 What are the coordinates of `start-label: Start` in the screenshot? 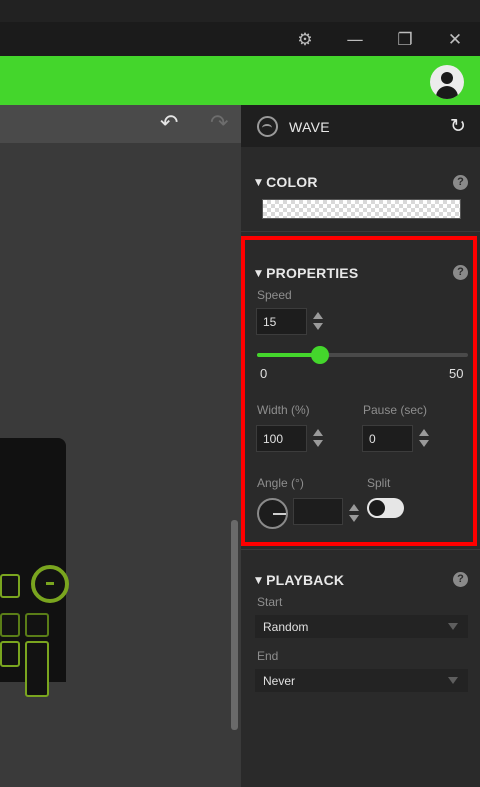 It's located at (270, 602).